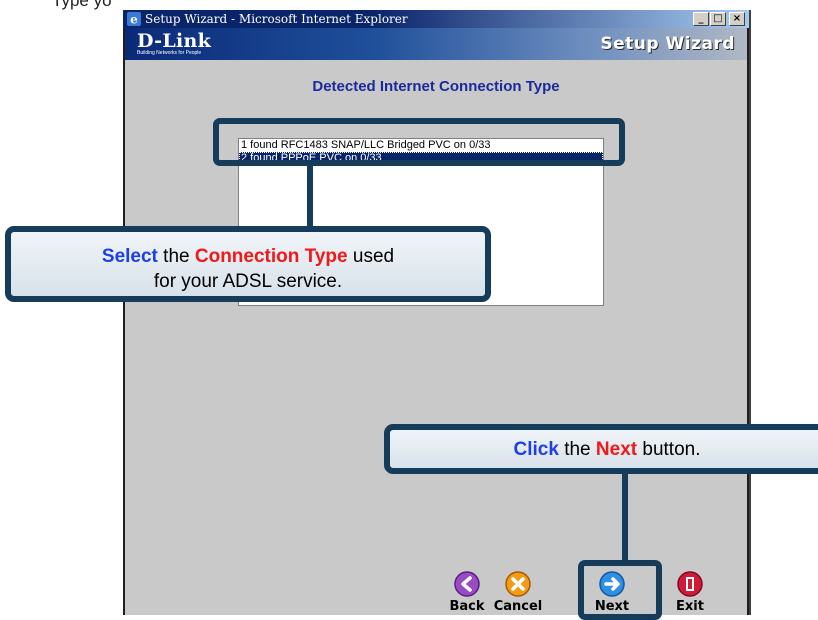  What do you see at coordinates (467, 584) in the screenshot?
I see `back-arrow-icon` at bounding box center [467, 584].